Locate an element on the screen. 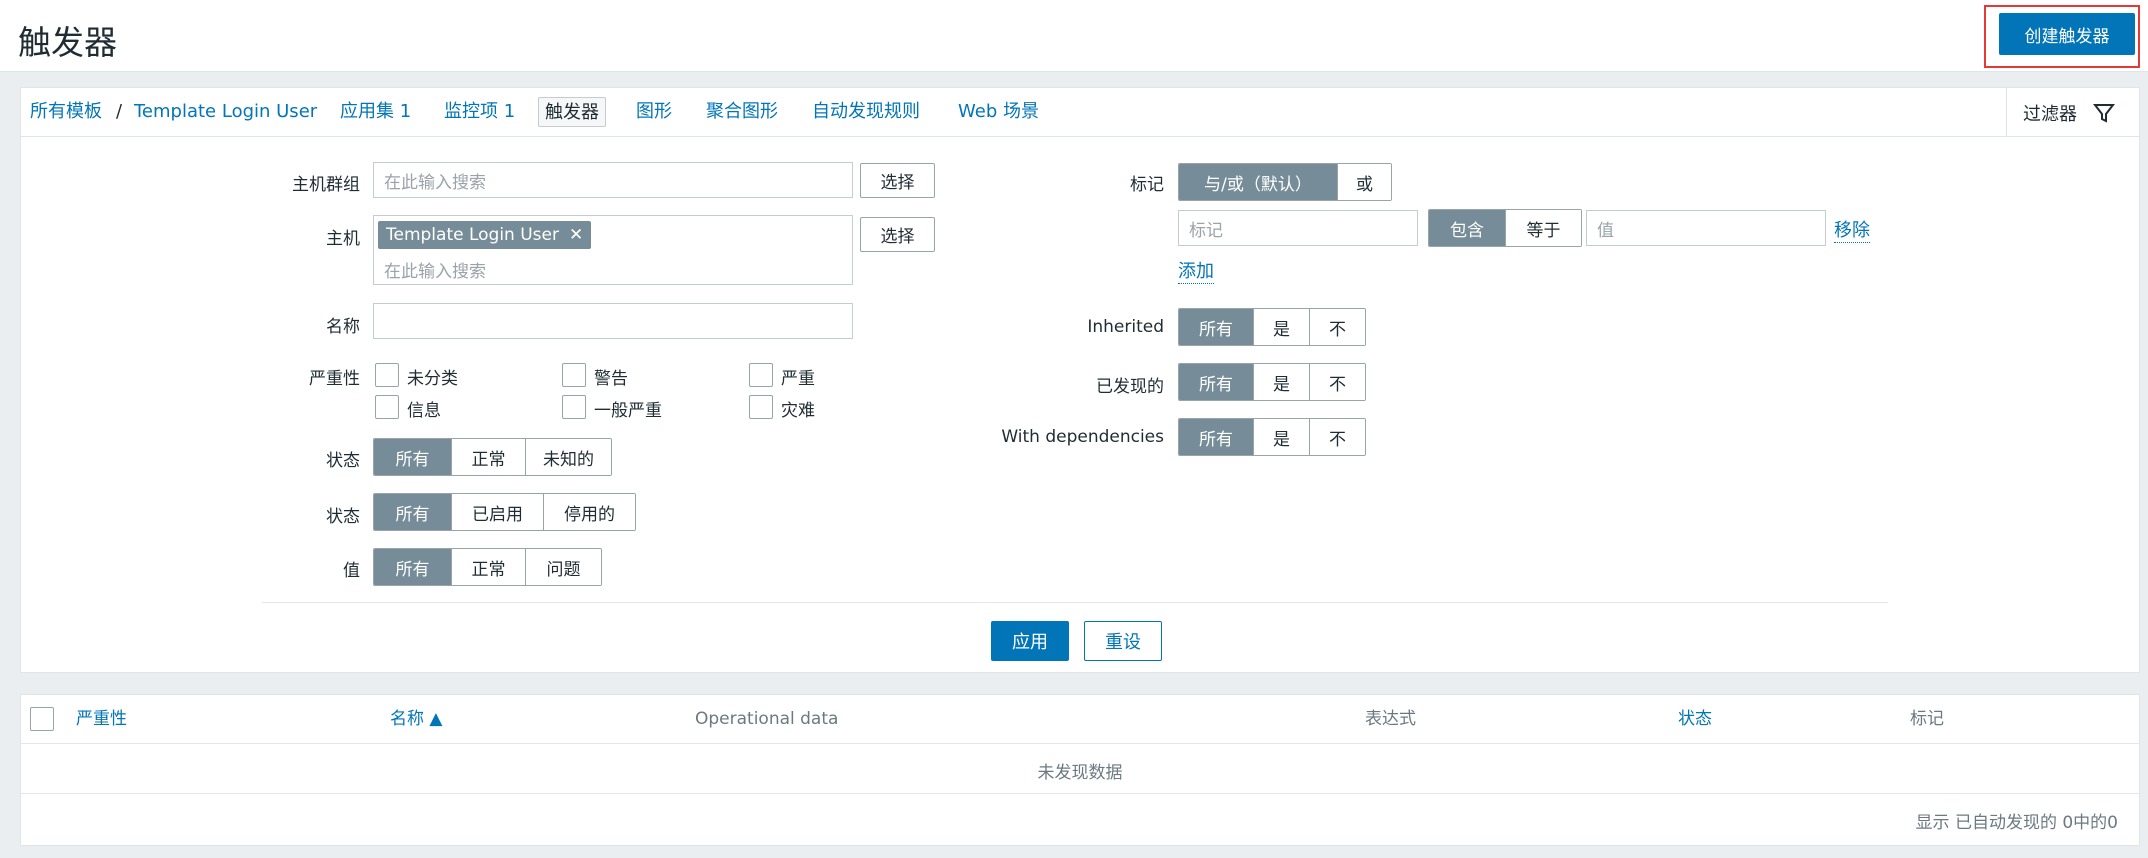 The height and width of the screenshot is (858, 2148). value-segmented: 所有 正常 问题 is located at coordinates (487, 567).